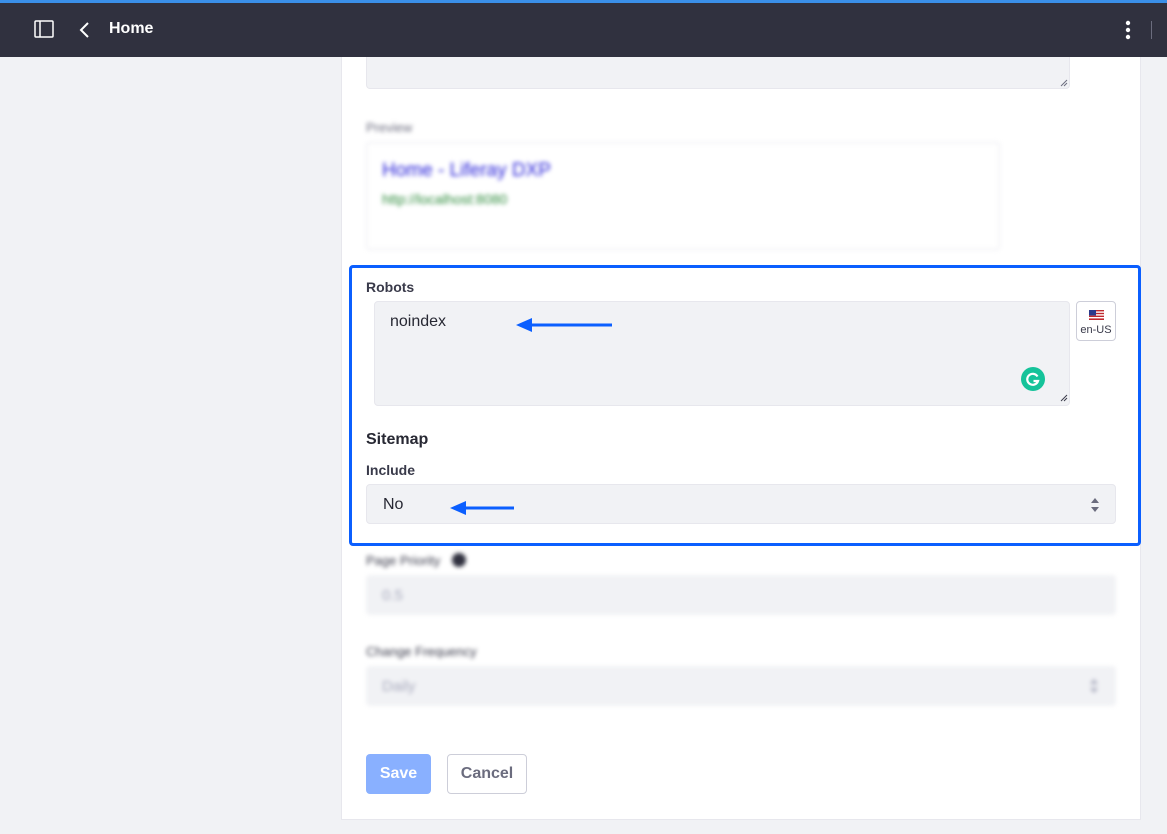 The image size is (1167, 834). I want to click on description-textarea, so click(718, 73).